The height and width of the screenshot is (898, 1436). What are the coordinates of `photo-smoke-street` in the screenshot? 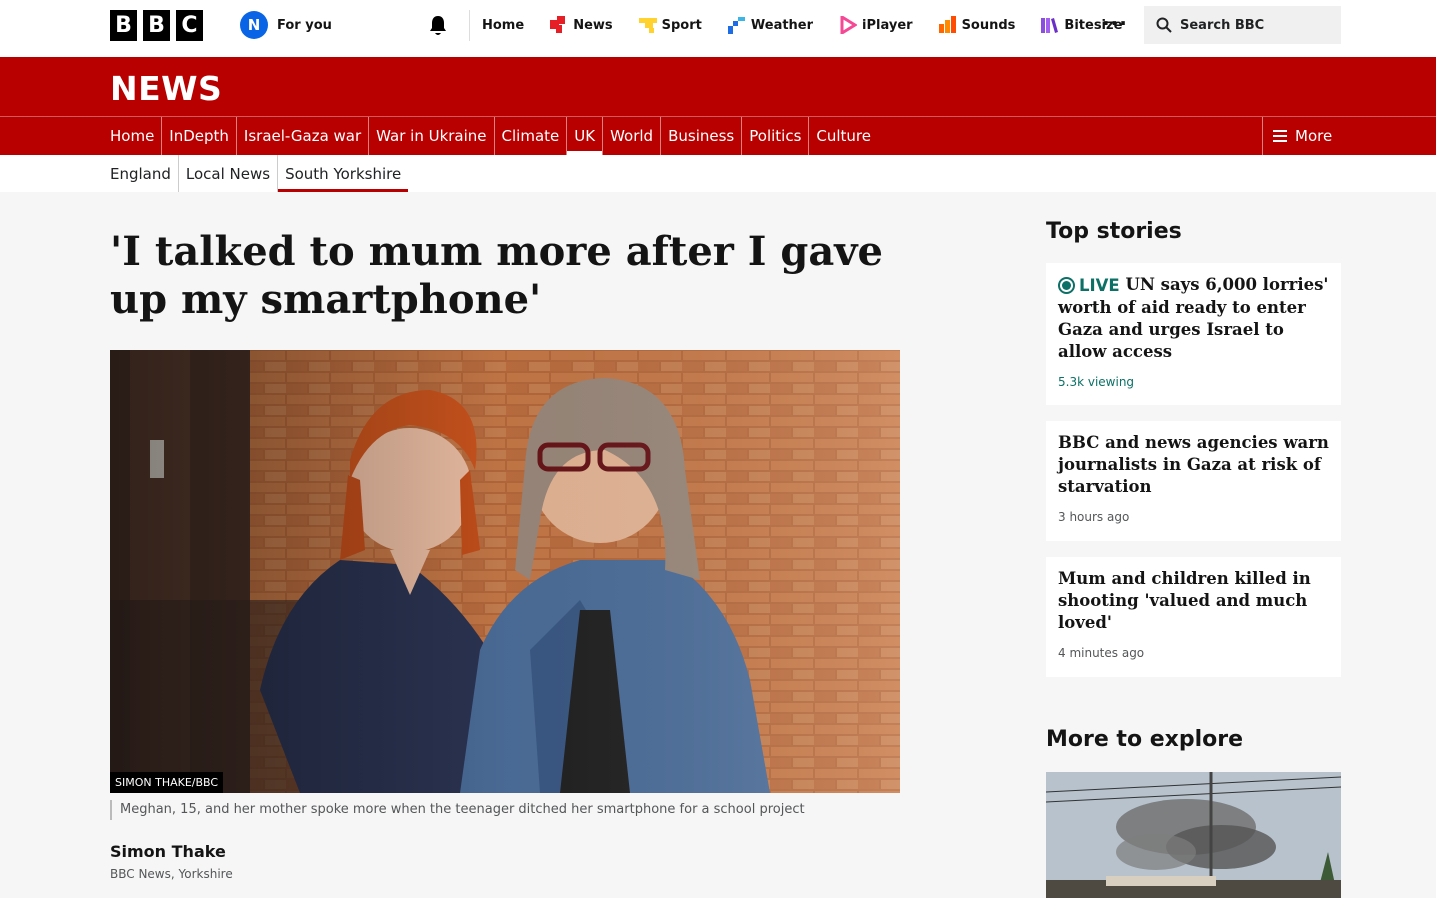 It's located at (1193, 835).